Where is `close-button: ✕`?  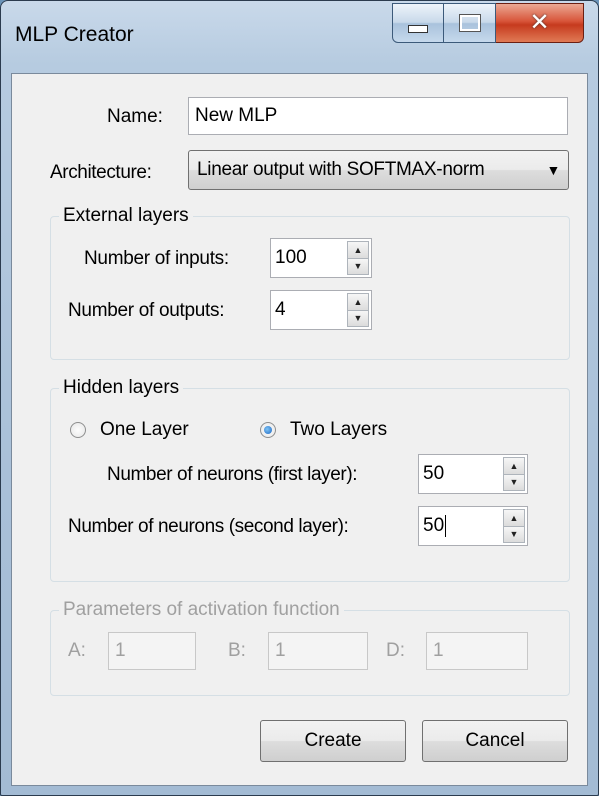
close-button: ✕ is located at coordinates (540, 23).